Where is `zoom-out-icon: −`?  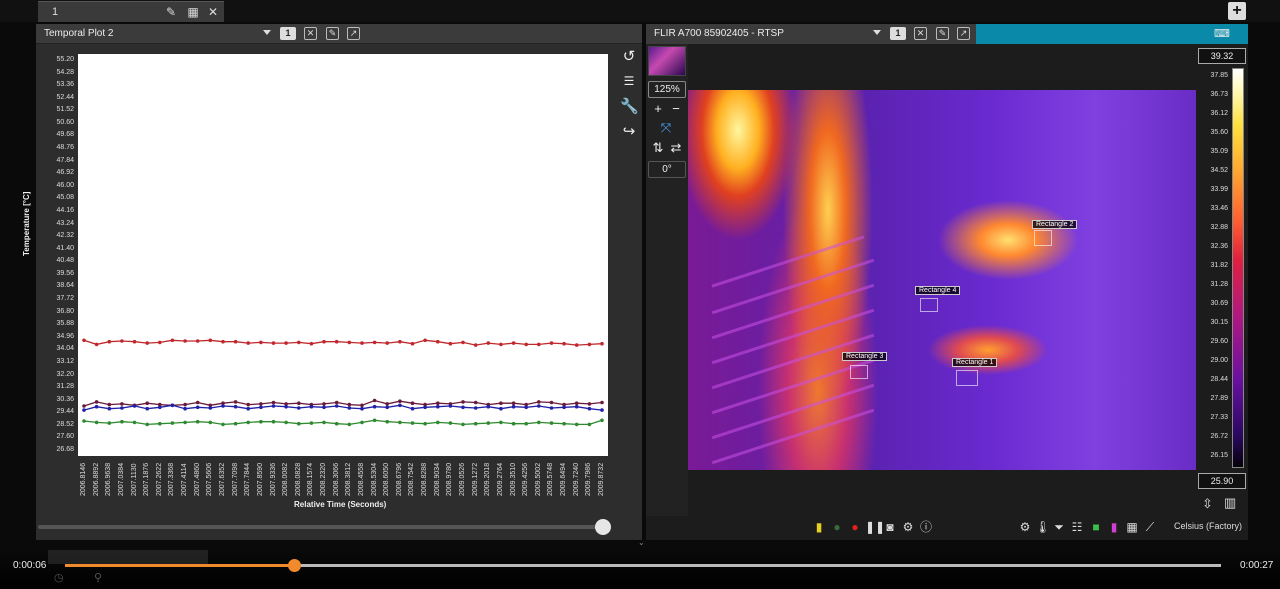
zoom-out-icon: − is located at coordinates (676, 109).